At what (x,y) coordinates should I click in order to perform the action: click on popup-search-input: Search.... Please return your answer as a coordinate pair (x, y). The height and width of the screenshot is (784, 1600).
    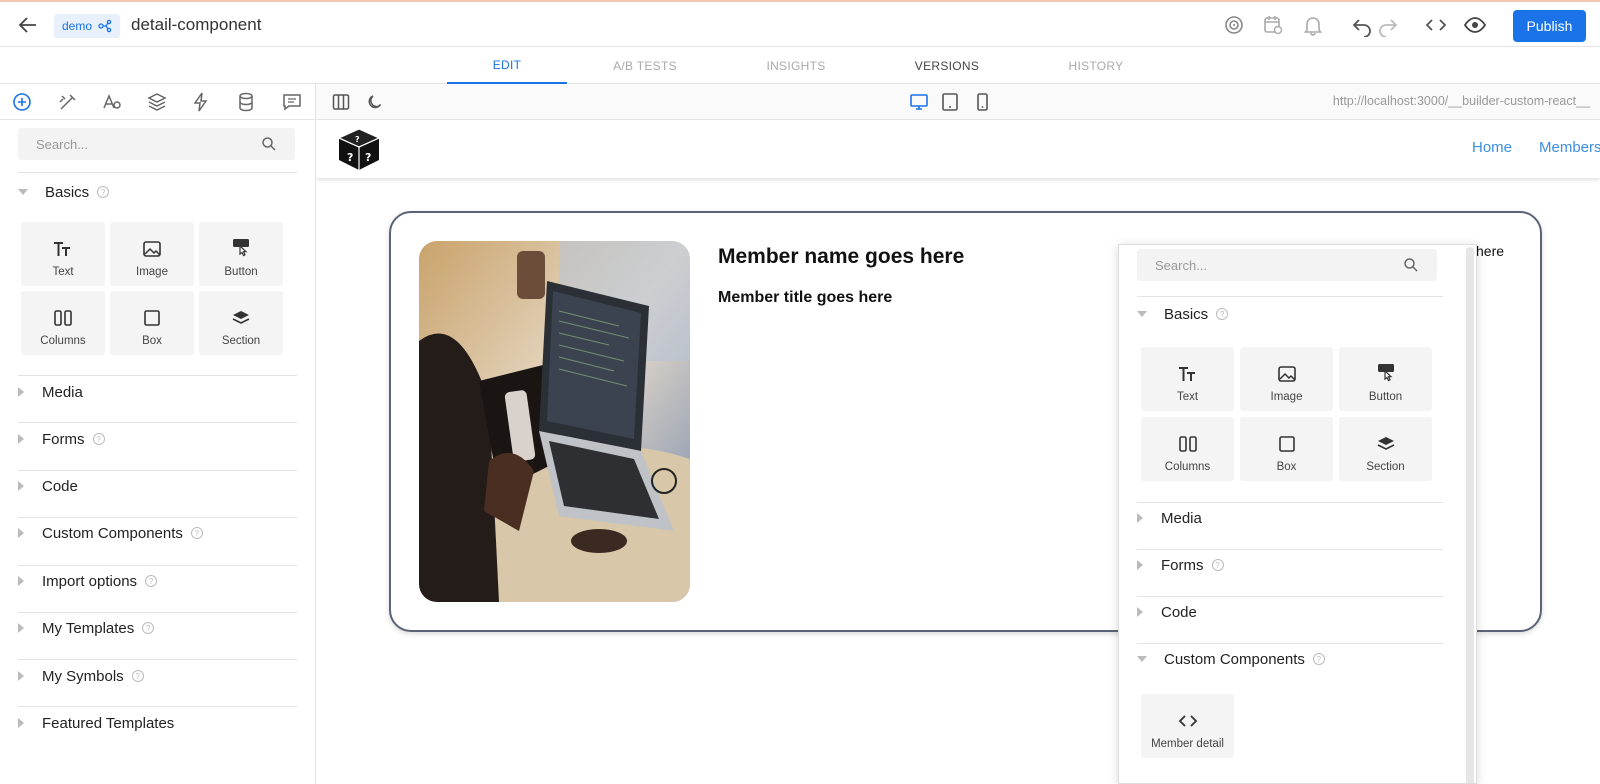
    Looking at the image, I should click on (1287, 265).